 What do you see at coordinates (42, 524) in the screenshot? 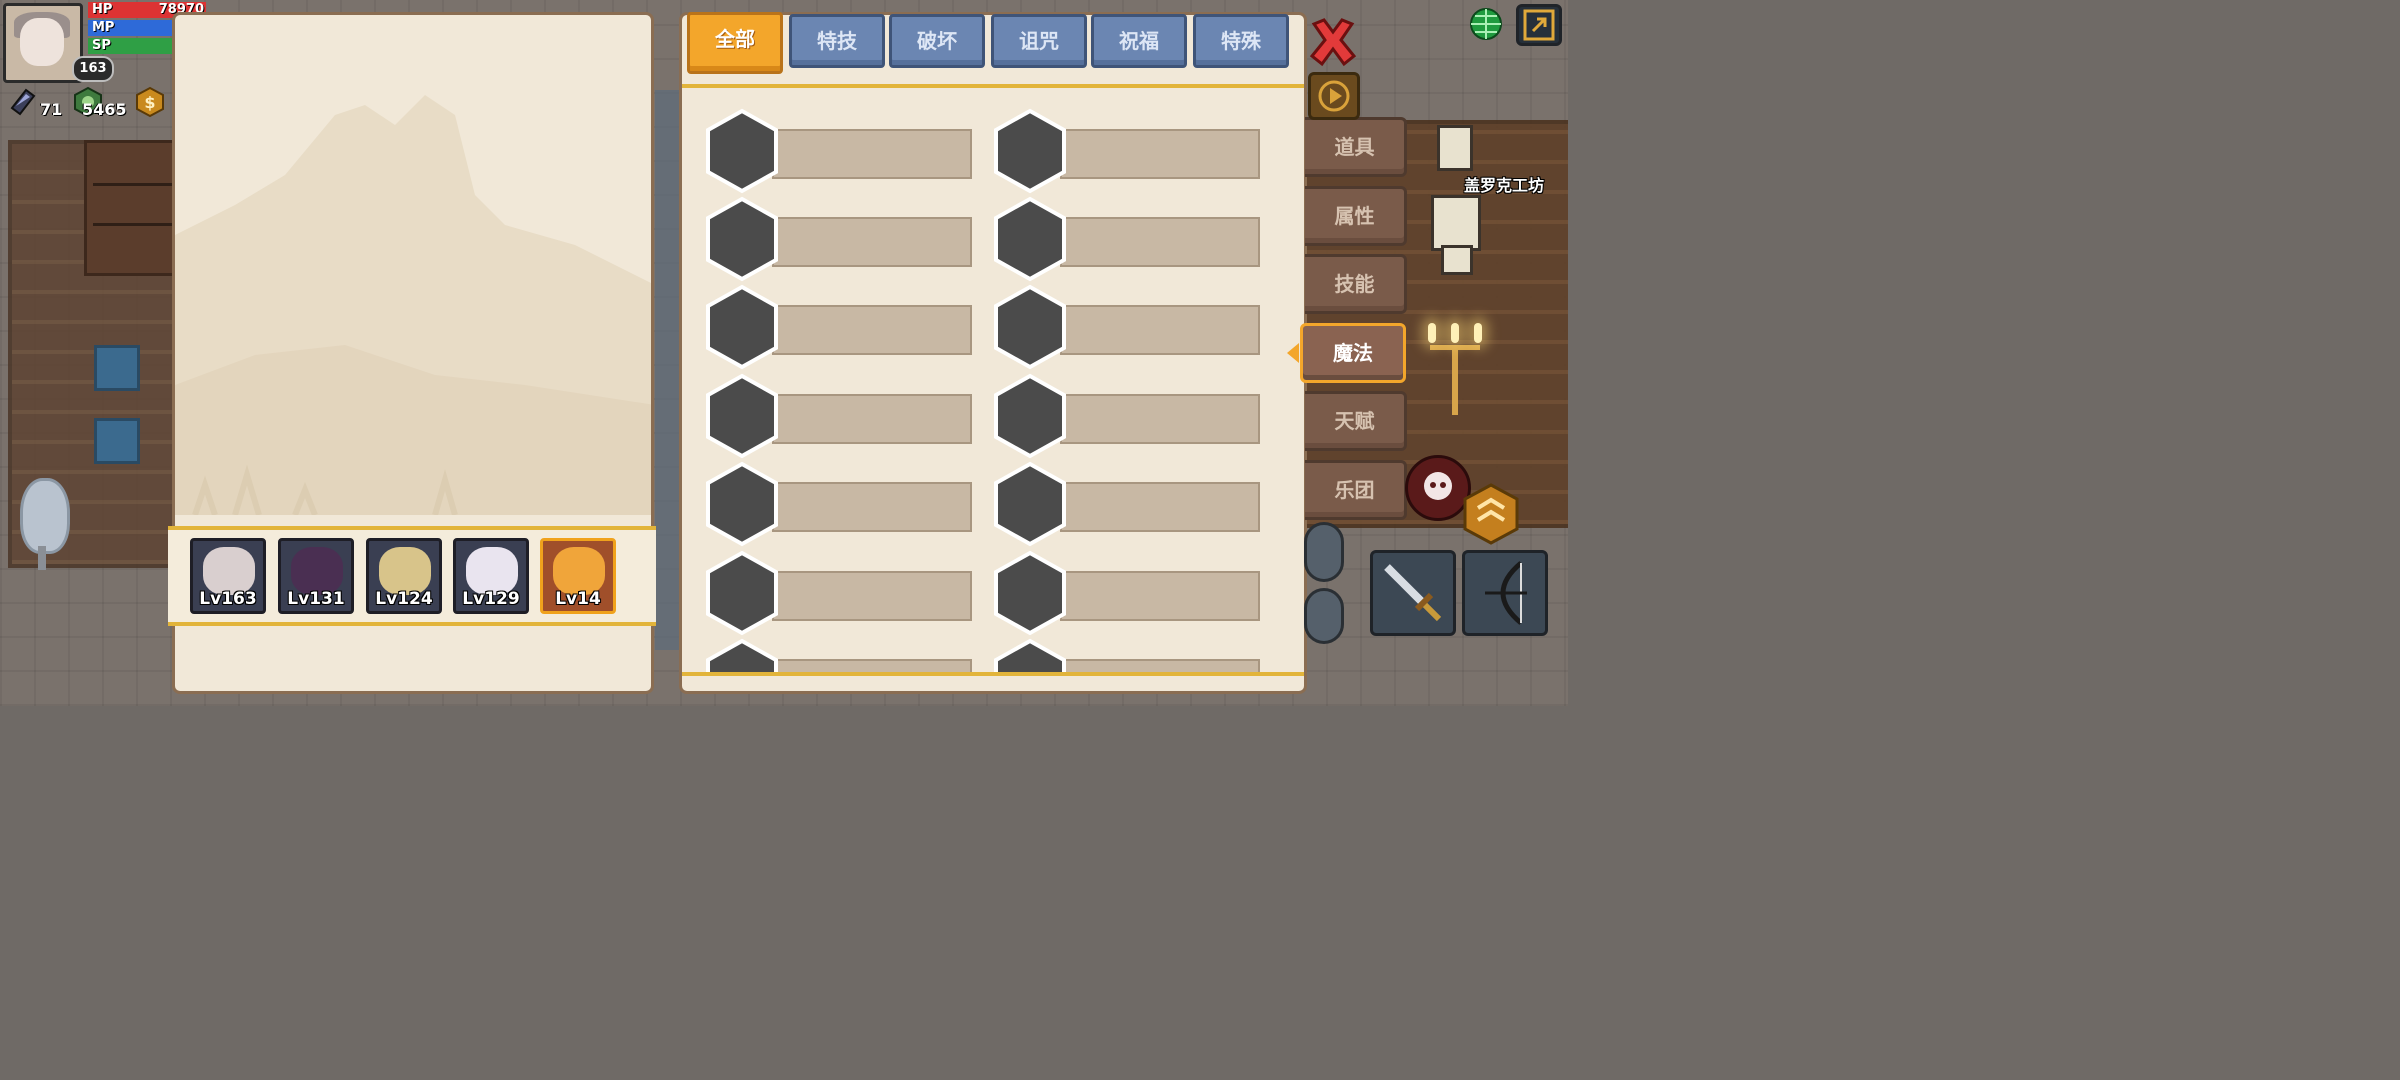
I see `snow-tree` at bounding box center [42, 524].